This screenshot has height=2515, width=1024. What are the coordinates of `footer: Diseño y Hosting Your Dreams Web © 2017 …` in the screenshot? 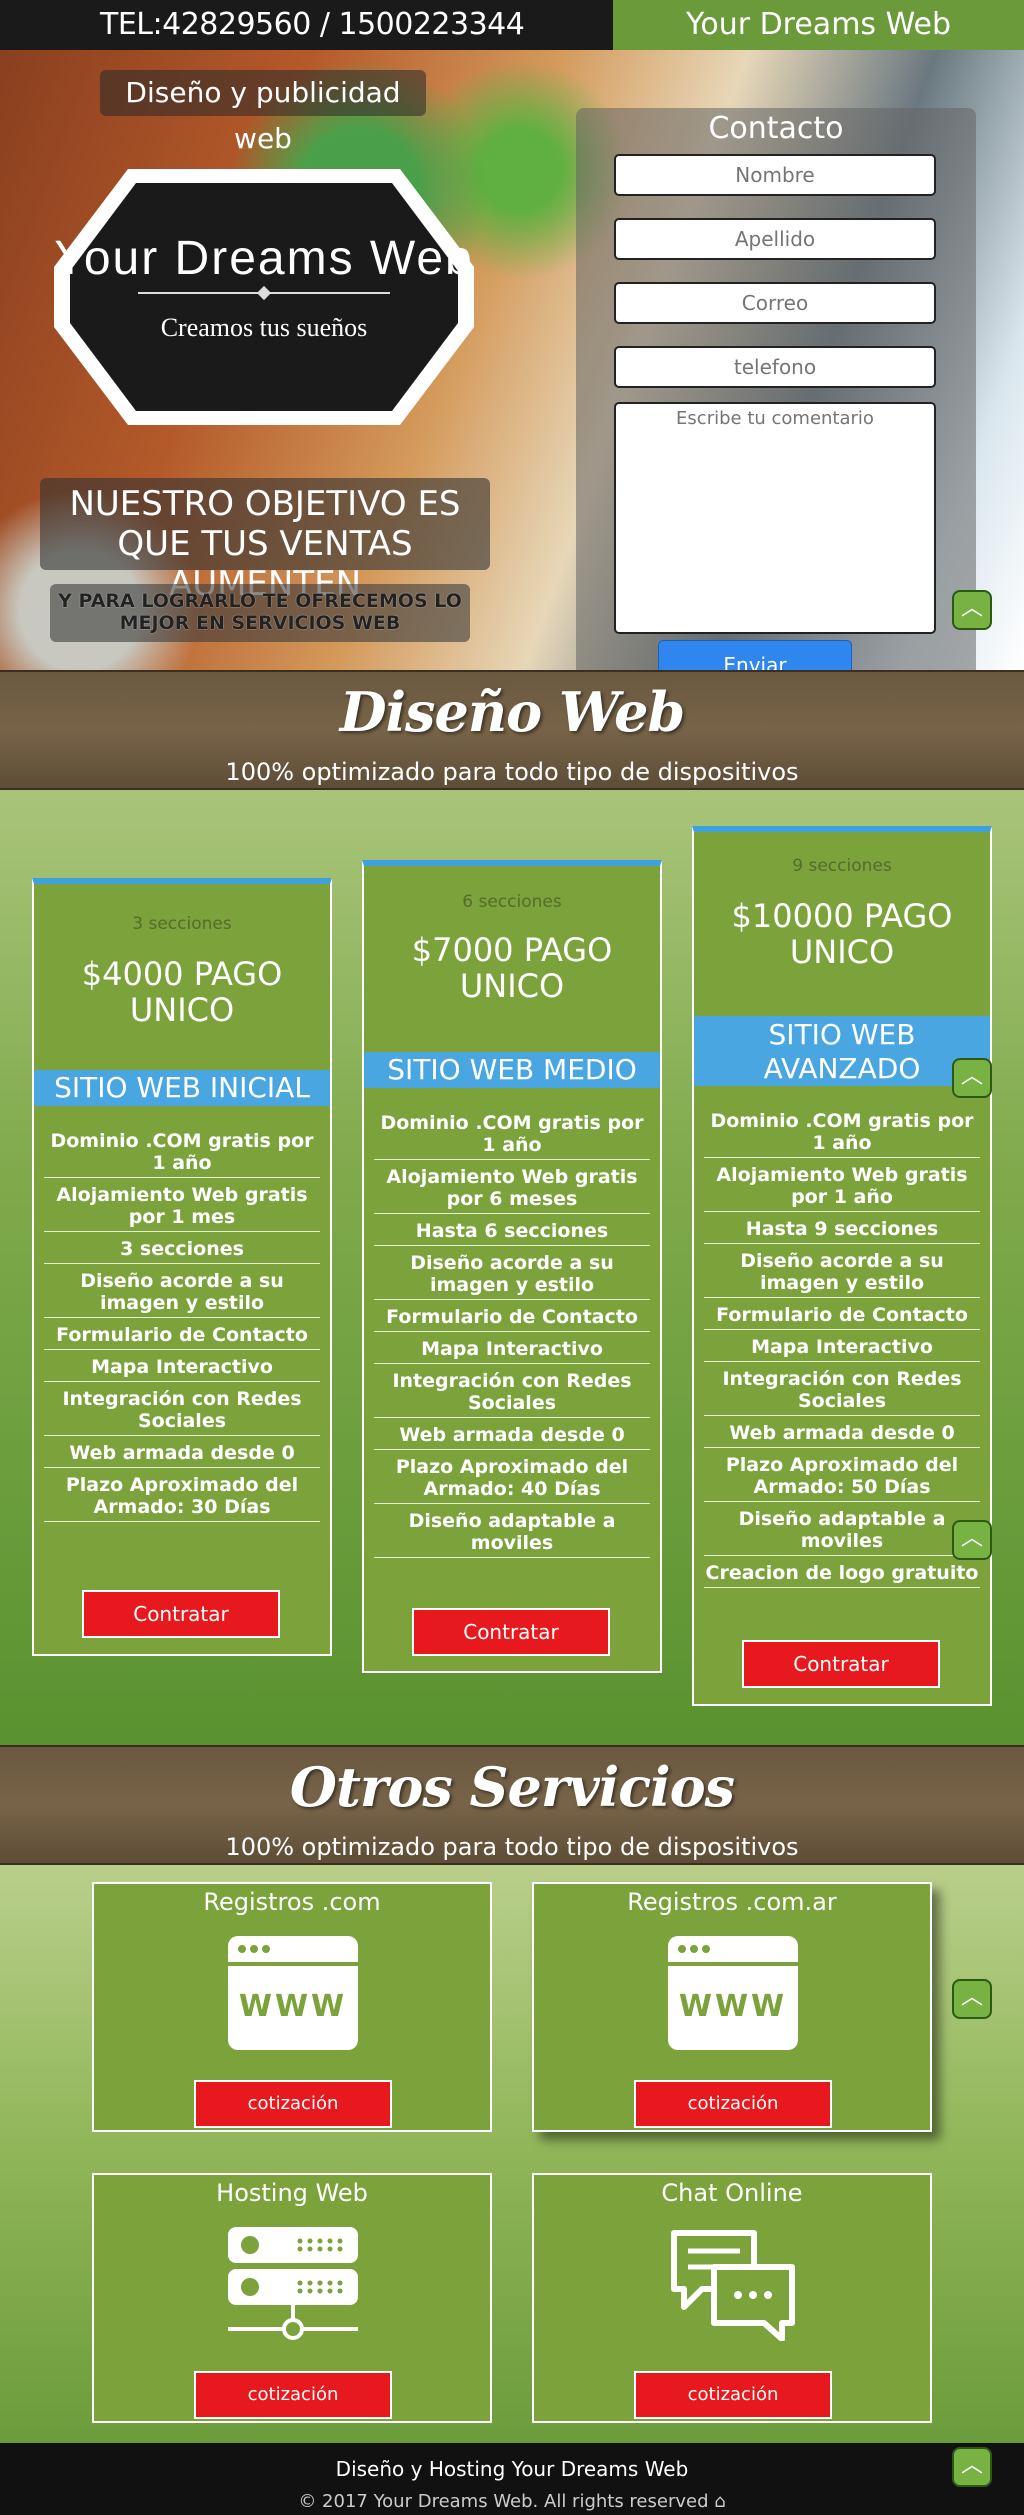 It's located at (512, 2479).